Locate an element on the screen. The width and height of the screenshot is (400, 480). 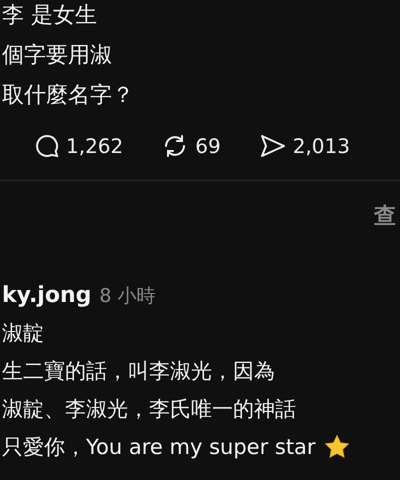
post-text-line: 個字要用淑 is located at coordinates (57, 56).